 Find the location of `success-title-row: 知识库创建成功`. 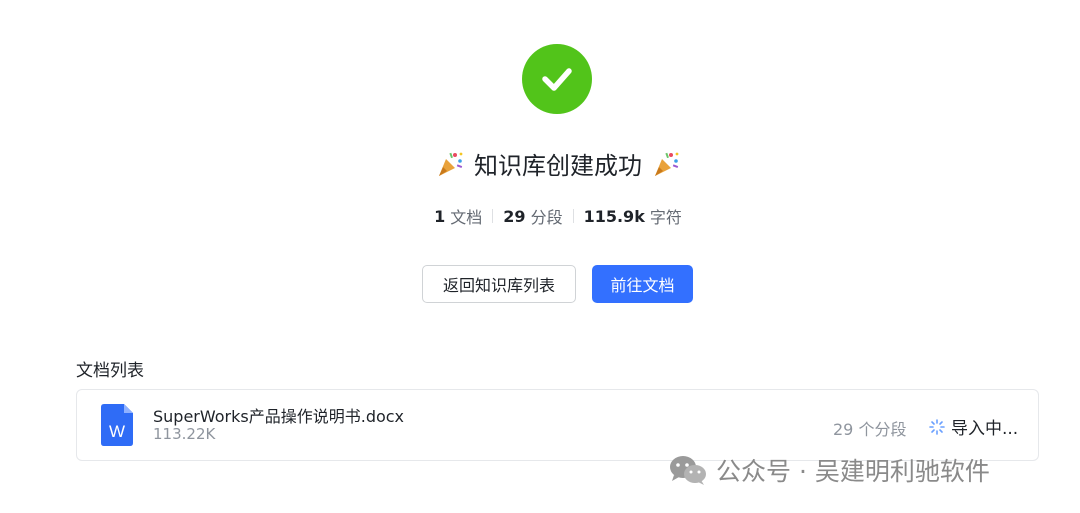

success-title-row: 知识库创建成功 is located at coordinates (540, 163).